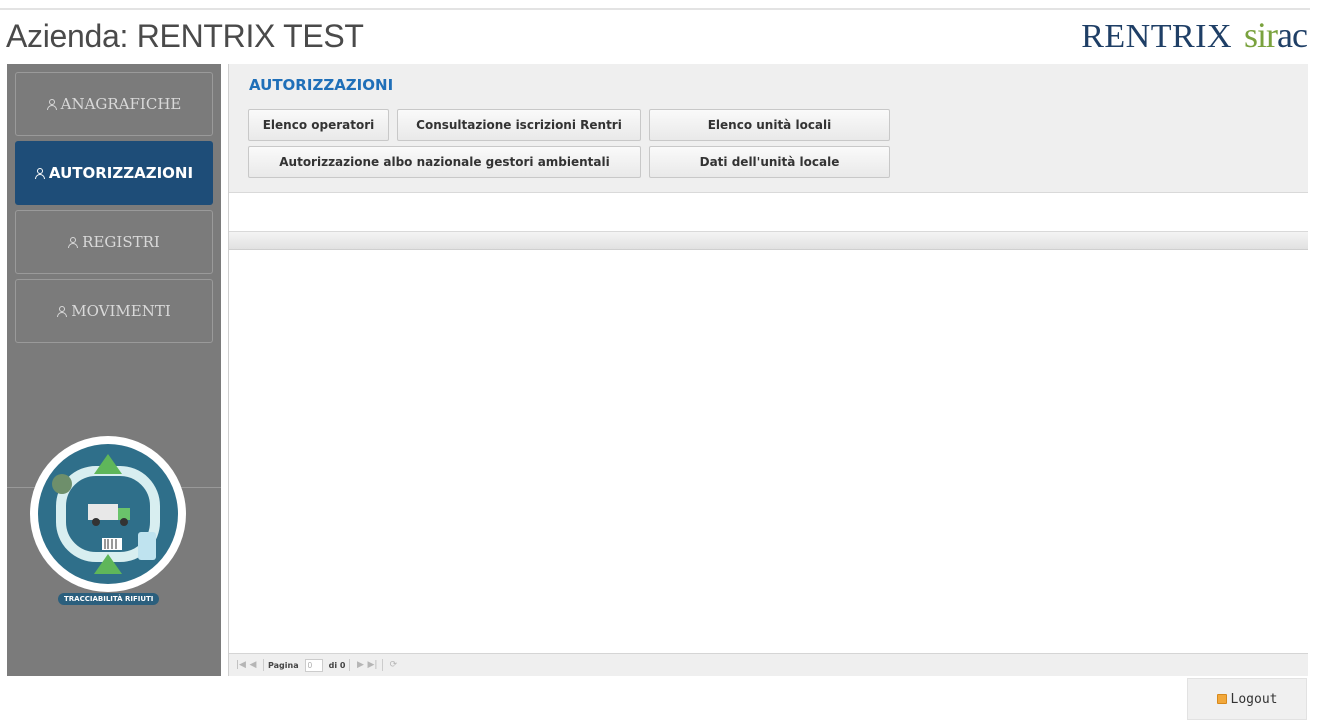  What do you see at coordinates (769, 125) in the screenshot?
I see `elenco-unita-locali-button: Elenco unità locali` at bounding box center [769, 125].